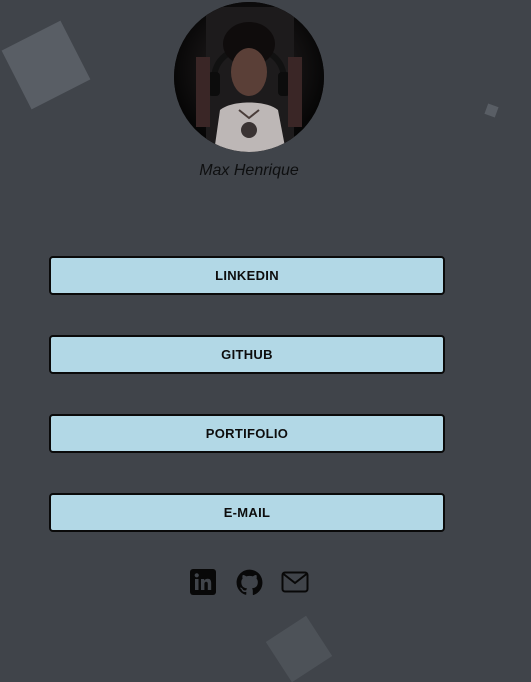 Image resolution: width=531 pixels, height=682 pixels. I want to click on linkedin-icon, so click(203, 582).